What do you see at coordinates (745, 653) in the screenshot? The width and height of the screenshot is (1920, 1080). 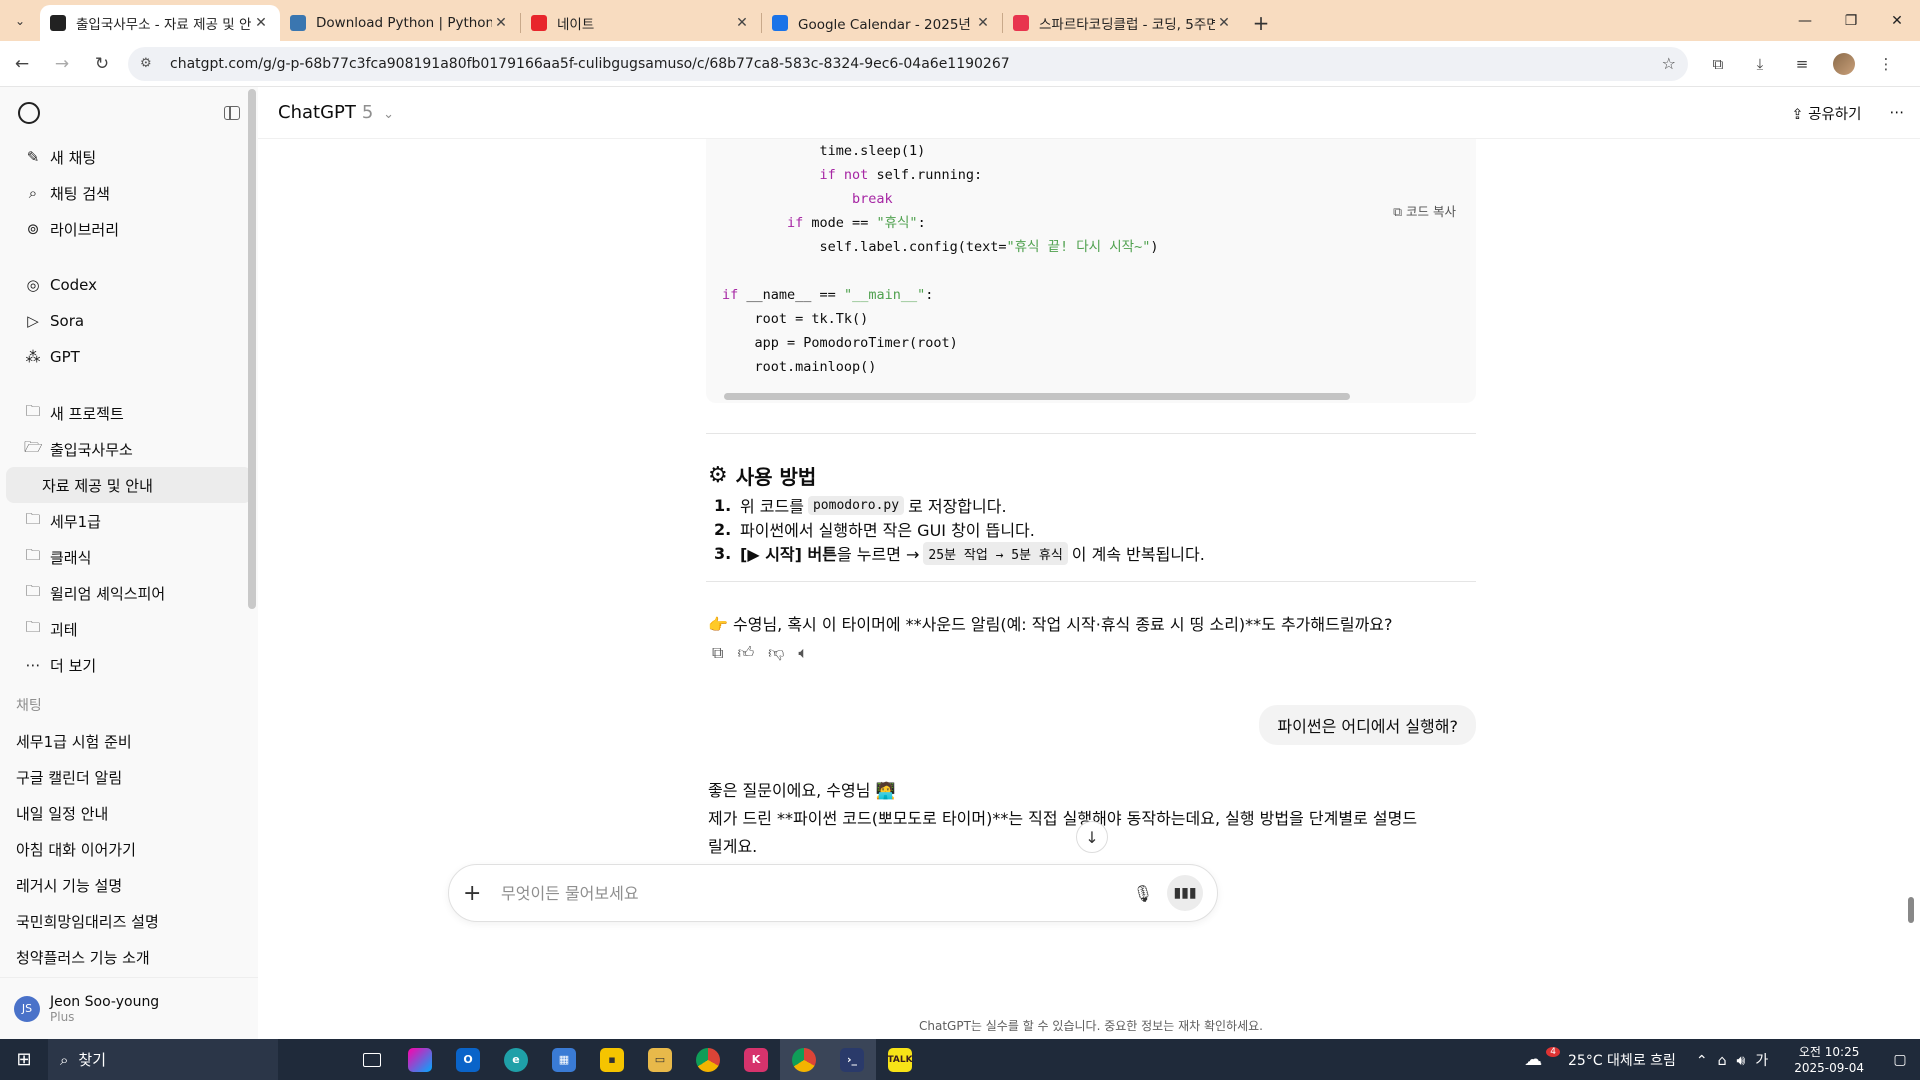 I see `thumbs-up-icon: 👍︎` at bounding box center [745, 653].